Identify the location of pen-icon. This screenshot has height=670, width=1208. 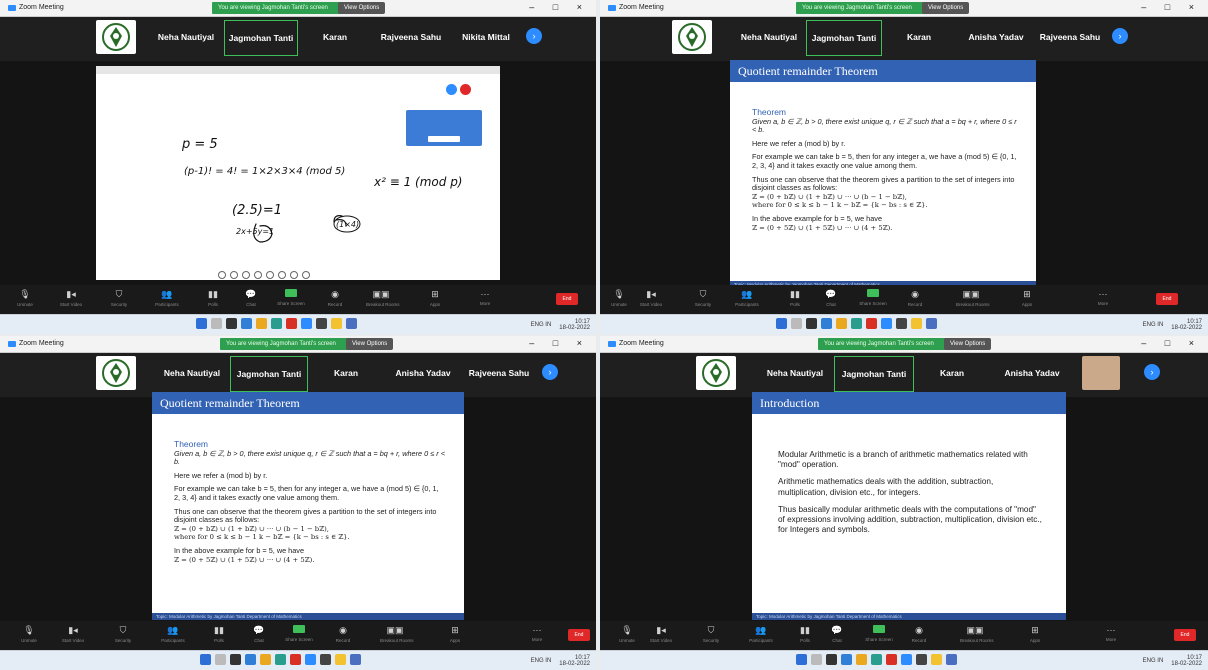
(222, 275).